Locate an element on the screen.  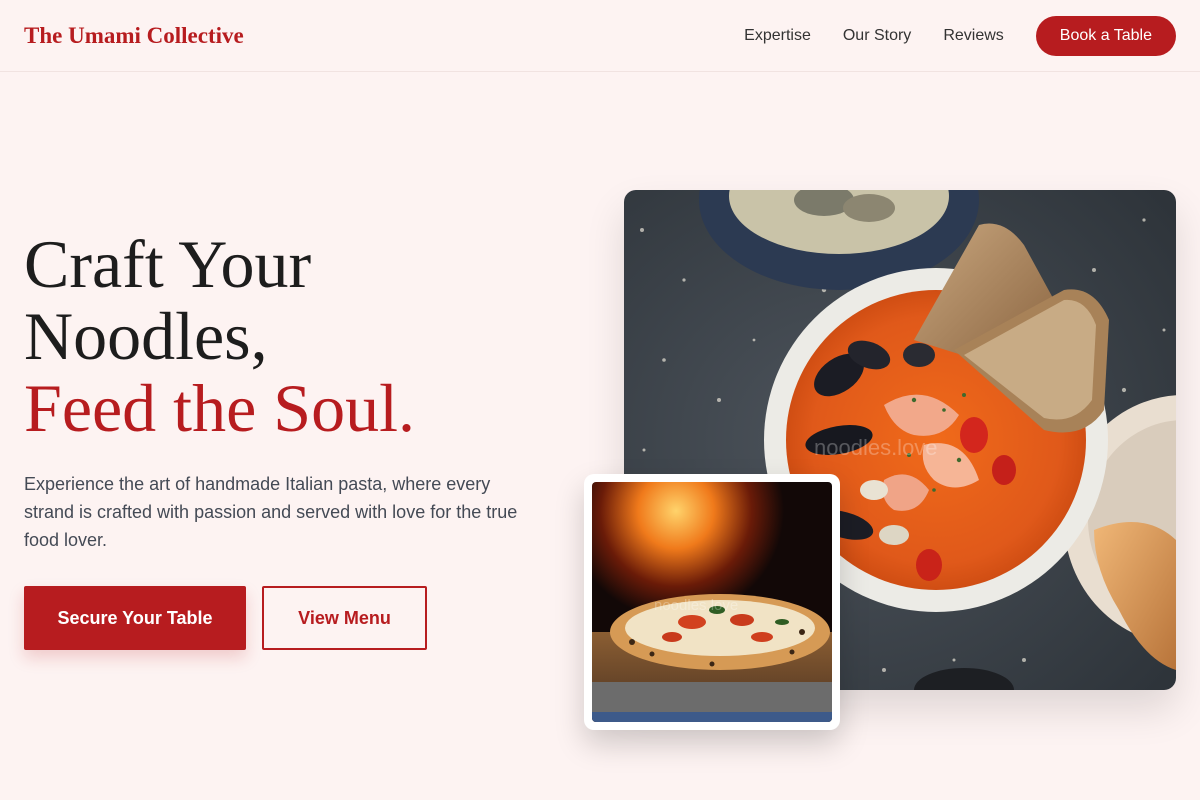
hero-title-line-1: Craft Your is located at coordinates (168, 264).